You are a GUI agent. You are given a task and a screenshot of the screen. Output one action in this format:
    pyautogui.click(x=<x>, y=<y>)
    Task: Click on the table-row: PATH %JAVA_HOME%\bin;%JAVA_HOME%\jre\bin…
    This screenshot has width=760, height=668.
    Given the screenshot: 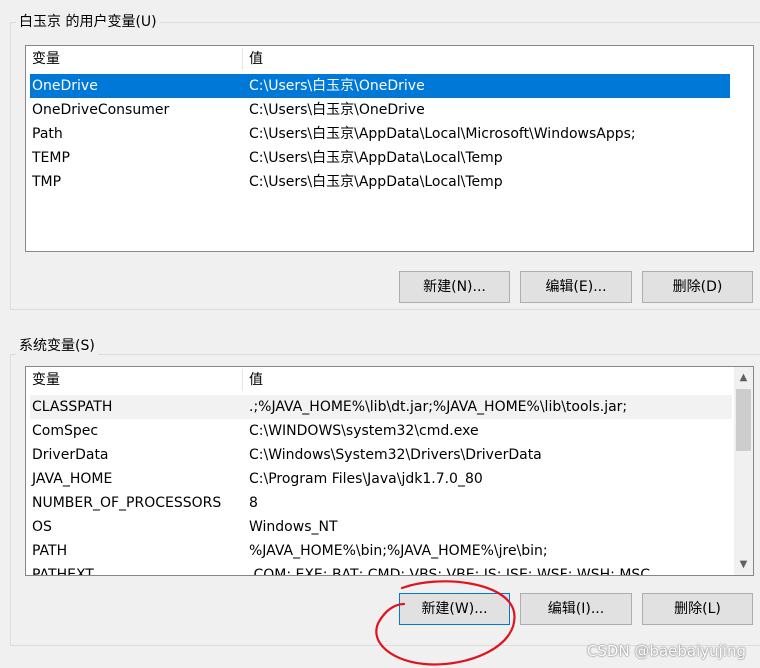 What is the action you would take?
    pyautogui.click(x=381, y=551)
    